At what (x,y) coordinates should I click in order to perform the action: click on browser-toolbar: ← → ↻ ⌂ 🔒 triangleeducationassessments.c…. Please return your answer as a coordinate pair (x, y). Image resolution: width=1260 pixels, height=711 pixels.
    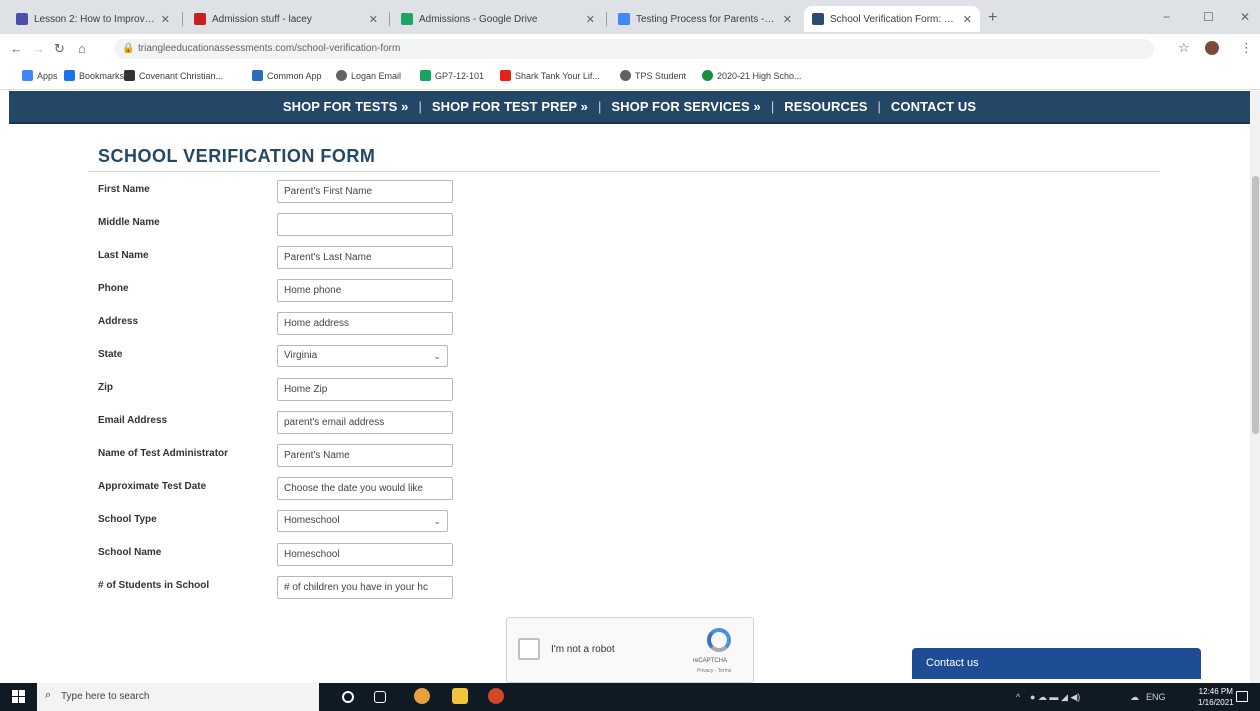
    Looking at the image, I should click on (630, 49).